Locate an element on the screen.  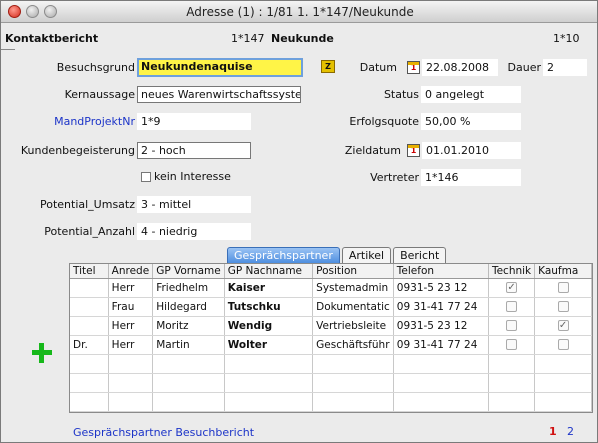
technik-checkbox: ✓ is located at coordinates (512, 287).